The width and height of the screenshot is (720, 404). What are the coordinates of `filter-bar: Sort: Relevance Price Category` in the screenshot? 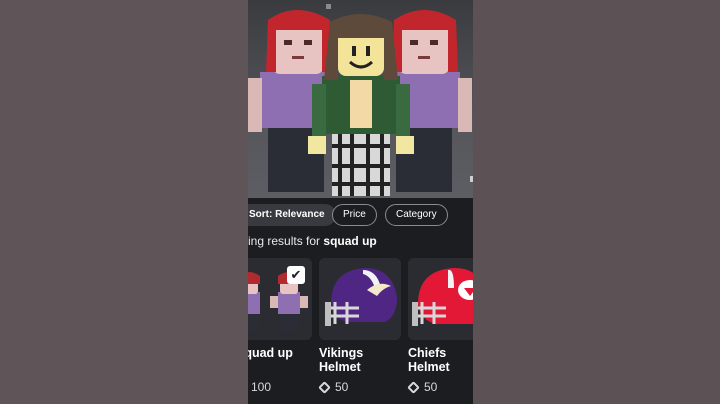 It's located at (360, 215).